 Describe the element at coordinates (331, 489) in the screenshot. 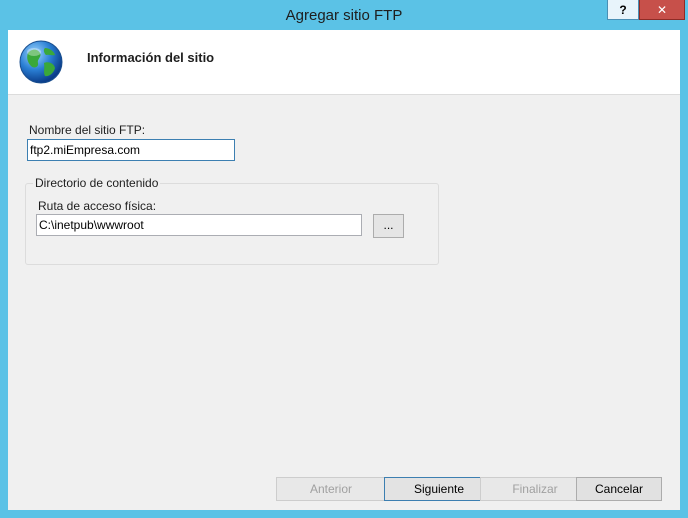

I see `back-button: Anterior` at that location.